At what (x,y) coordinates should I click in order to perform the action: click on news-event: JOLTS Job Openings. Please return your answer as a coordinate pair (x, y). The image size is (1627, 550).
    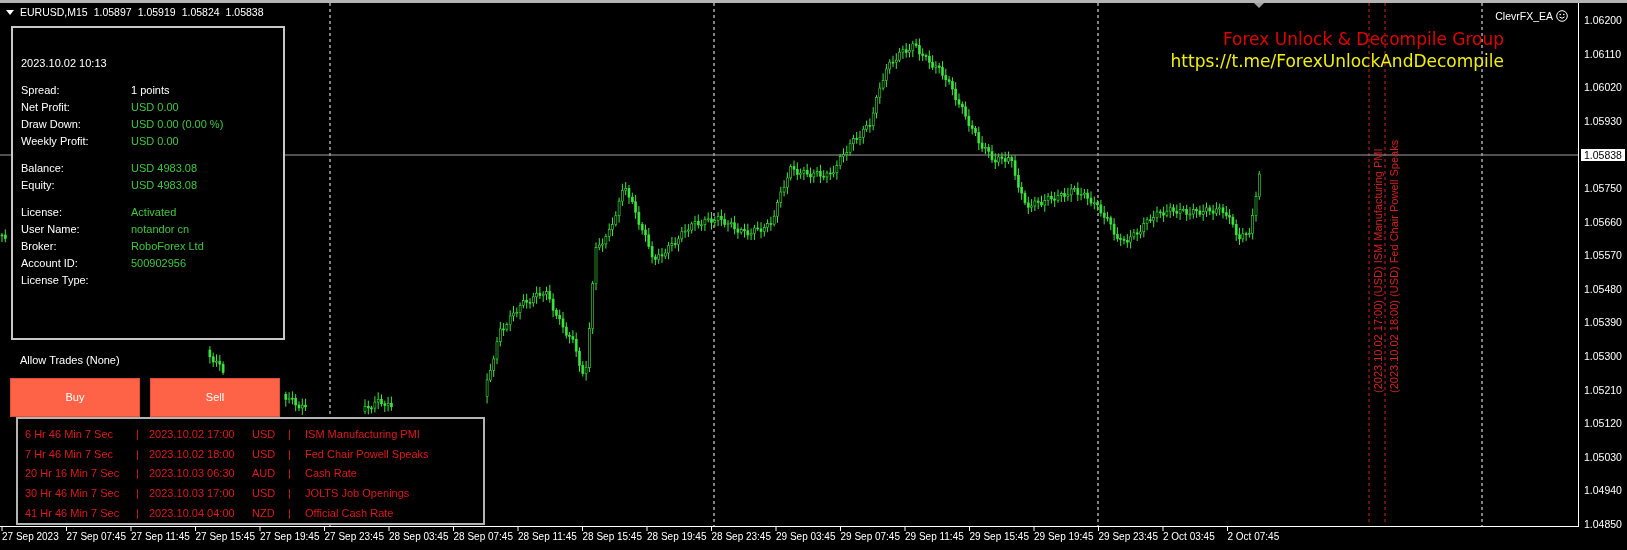
    Looking at the image, I should click on (358, 493).